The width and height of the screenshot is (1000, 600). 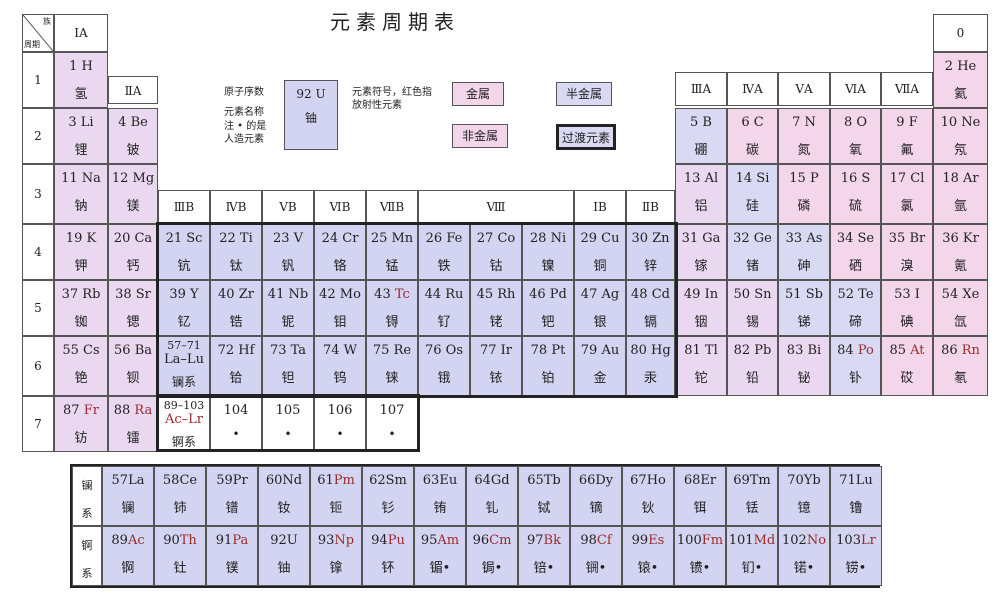 What do you see at coordinates (240, 480) in the screenshot?
I see `element-symbol: Pr` at bounding box center [240, 480].